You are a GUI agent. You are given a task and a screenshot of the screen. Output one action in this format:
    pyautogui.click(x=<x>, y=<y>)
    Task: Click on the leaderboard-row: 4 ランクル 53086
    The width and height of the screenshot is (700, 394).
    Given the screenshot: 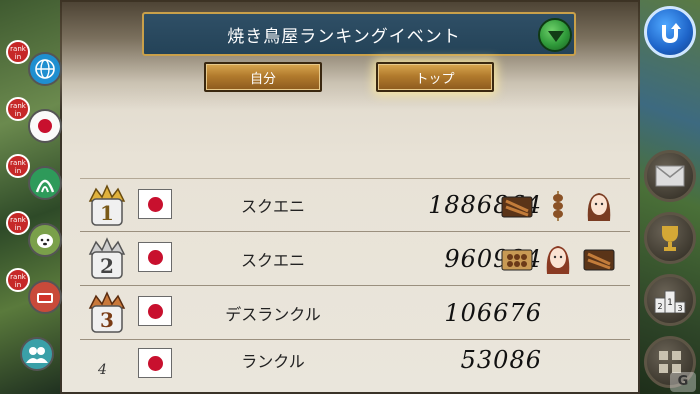 What is the action you would take?
    pyautogui.click(x=355, y=360)
    